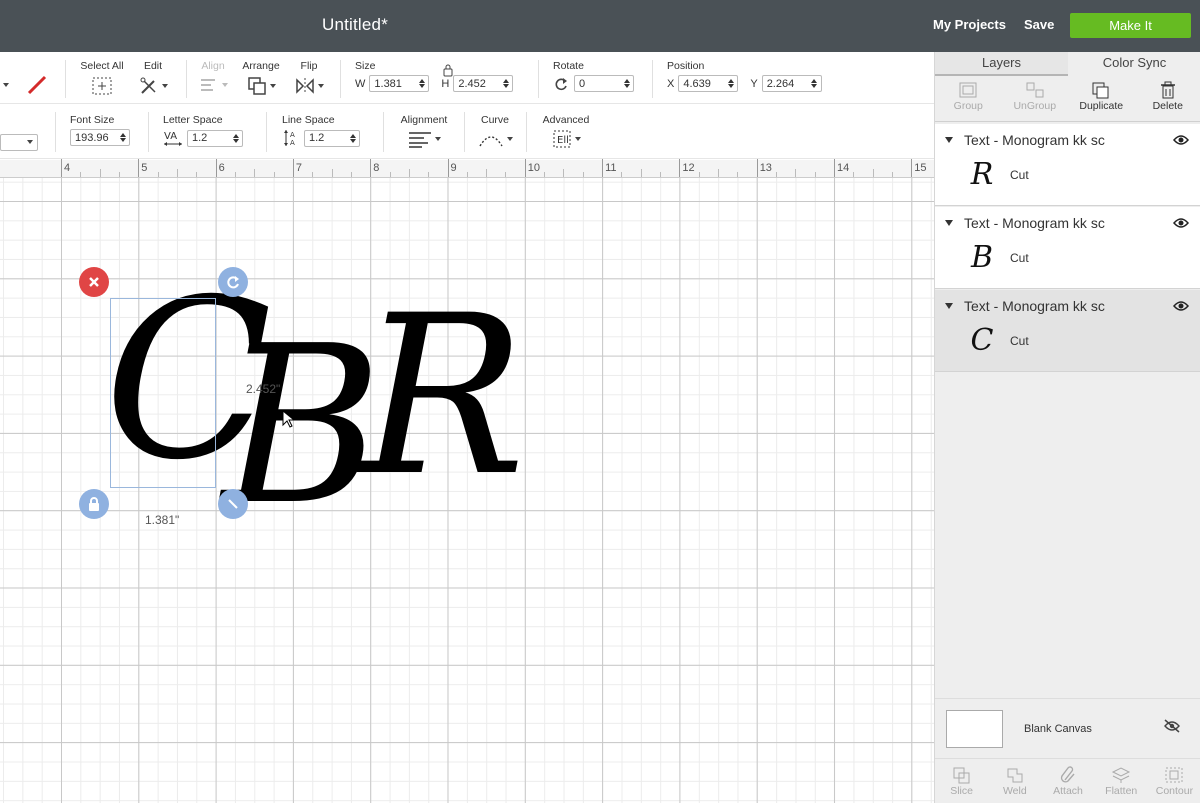  Describe the element at coordinates (233, 504) in the screenshot. I see `resize-handle` at that location.